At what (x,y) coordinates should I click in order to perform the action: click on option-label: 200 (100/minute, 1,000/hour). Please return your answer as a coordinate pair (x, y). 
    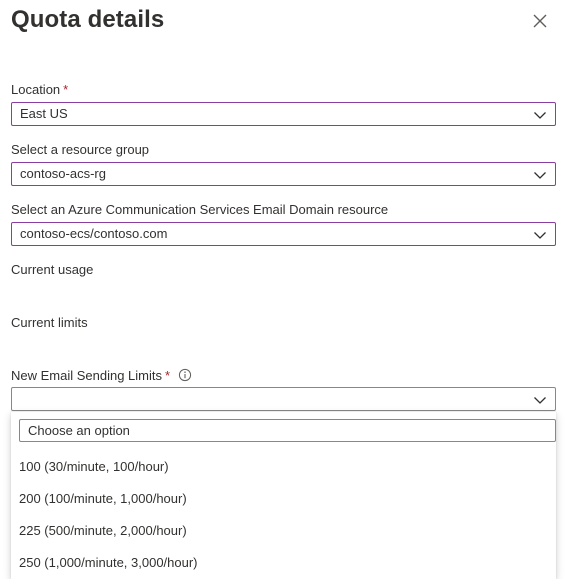
    Looking at the image, I should click on (103, 498).